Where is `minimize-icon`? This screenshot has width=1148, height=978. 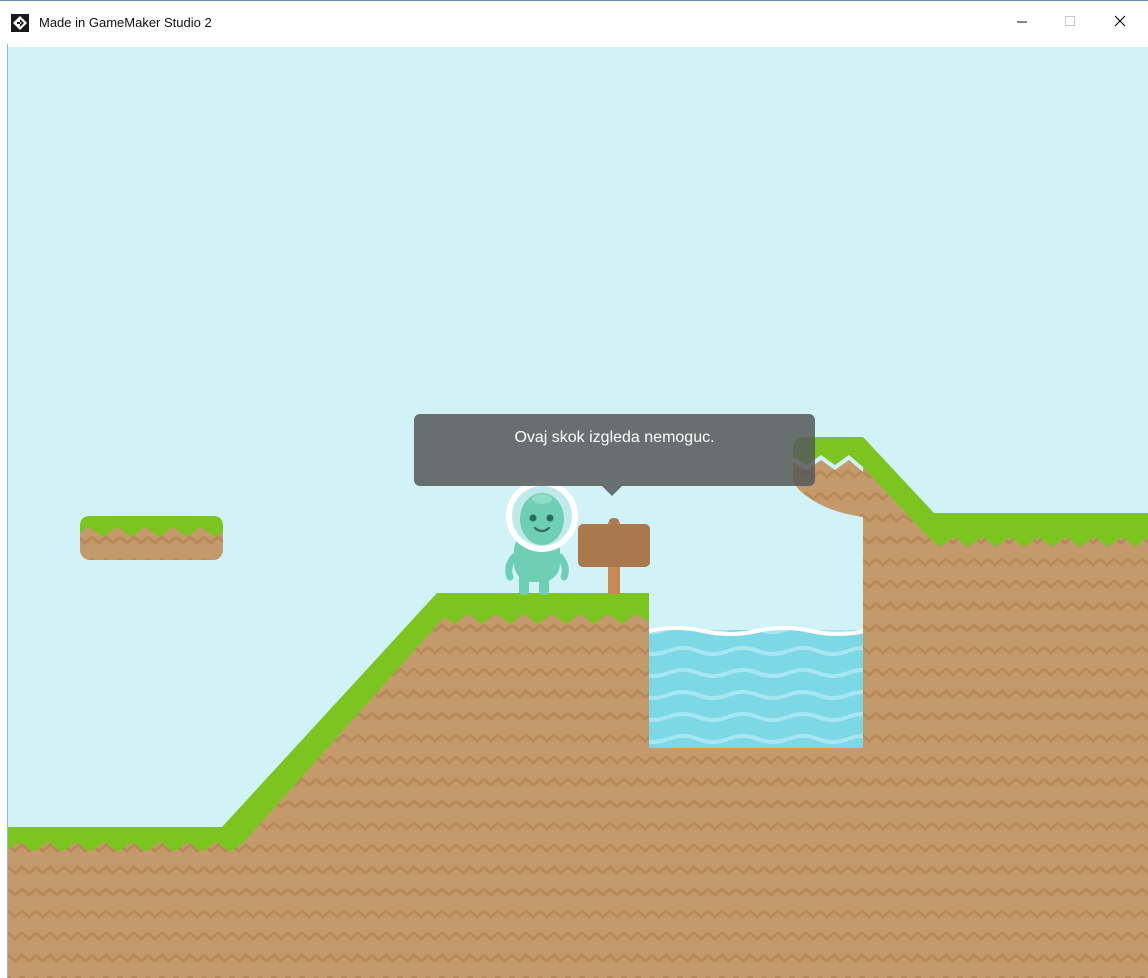
minimize-icon is located at coordinates (1022, 23).